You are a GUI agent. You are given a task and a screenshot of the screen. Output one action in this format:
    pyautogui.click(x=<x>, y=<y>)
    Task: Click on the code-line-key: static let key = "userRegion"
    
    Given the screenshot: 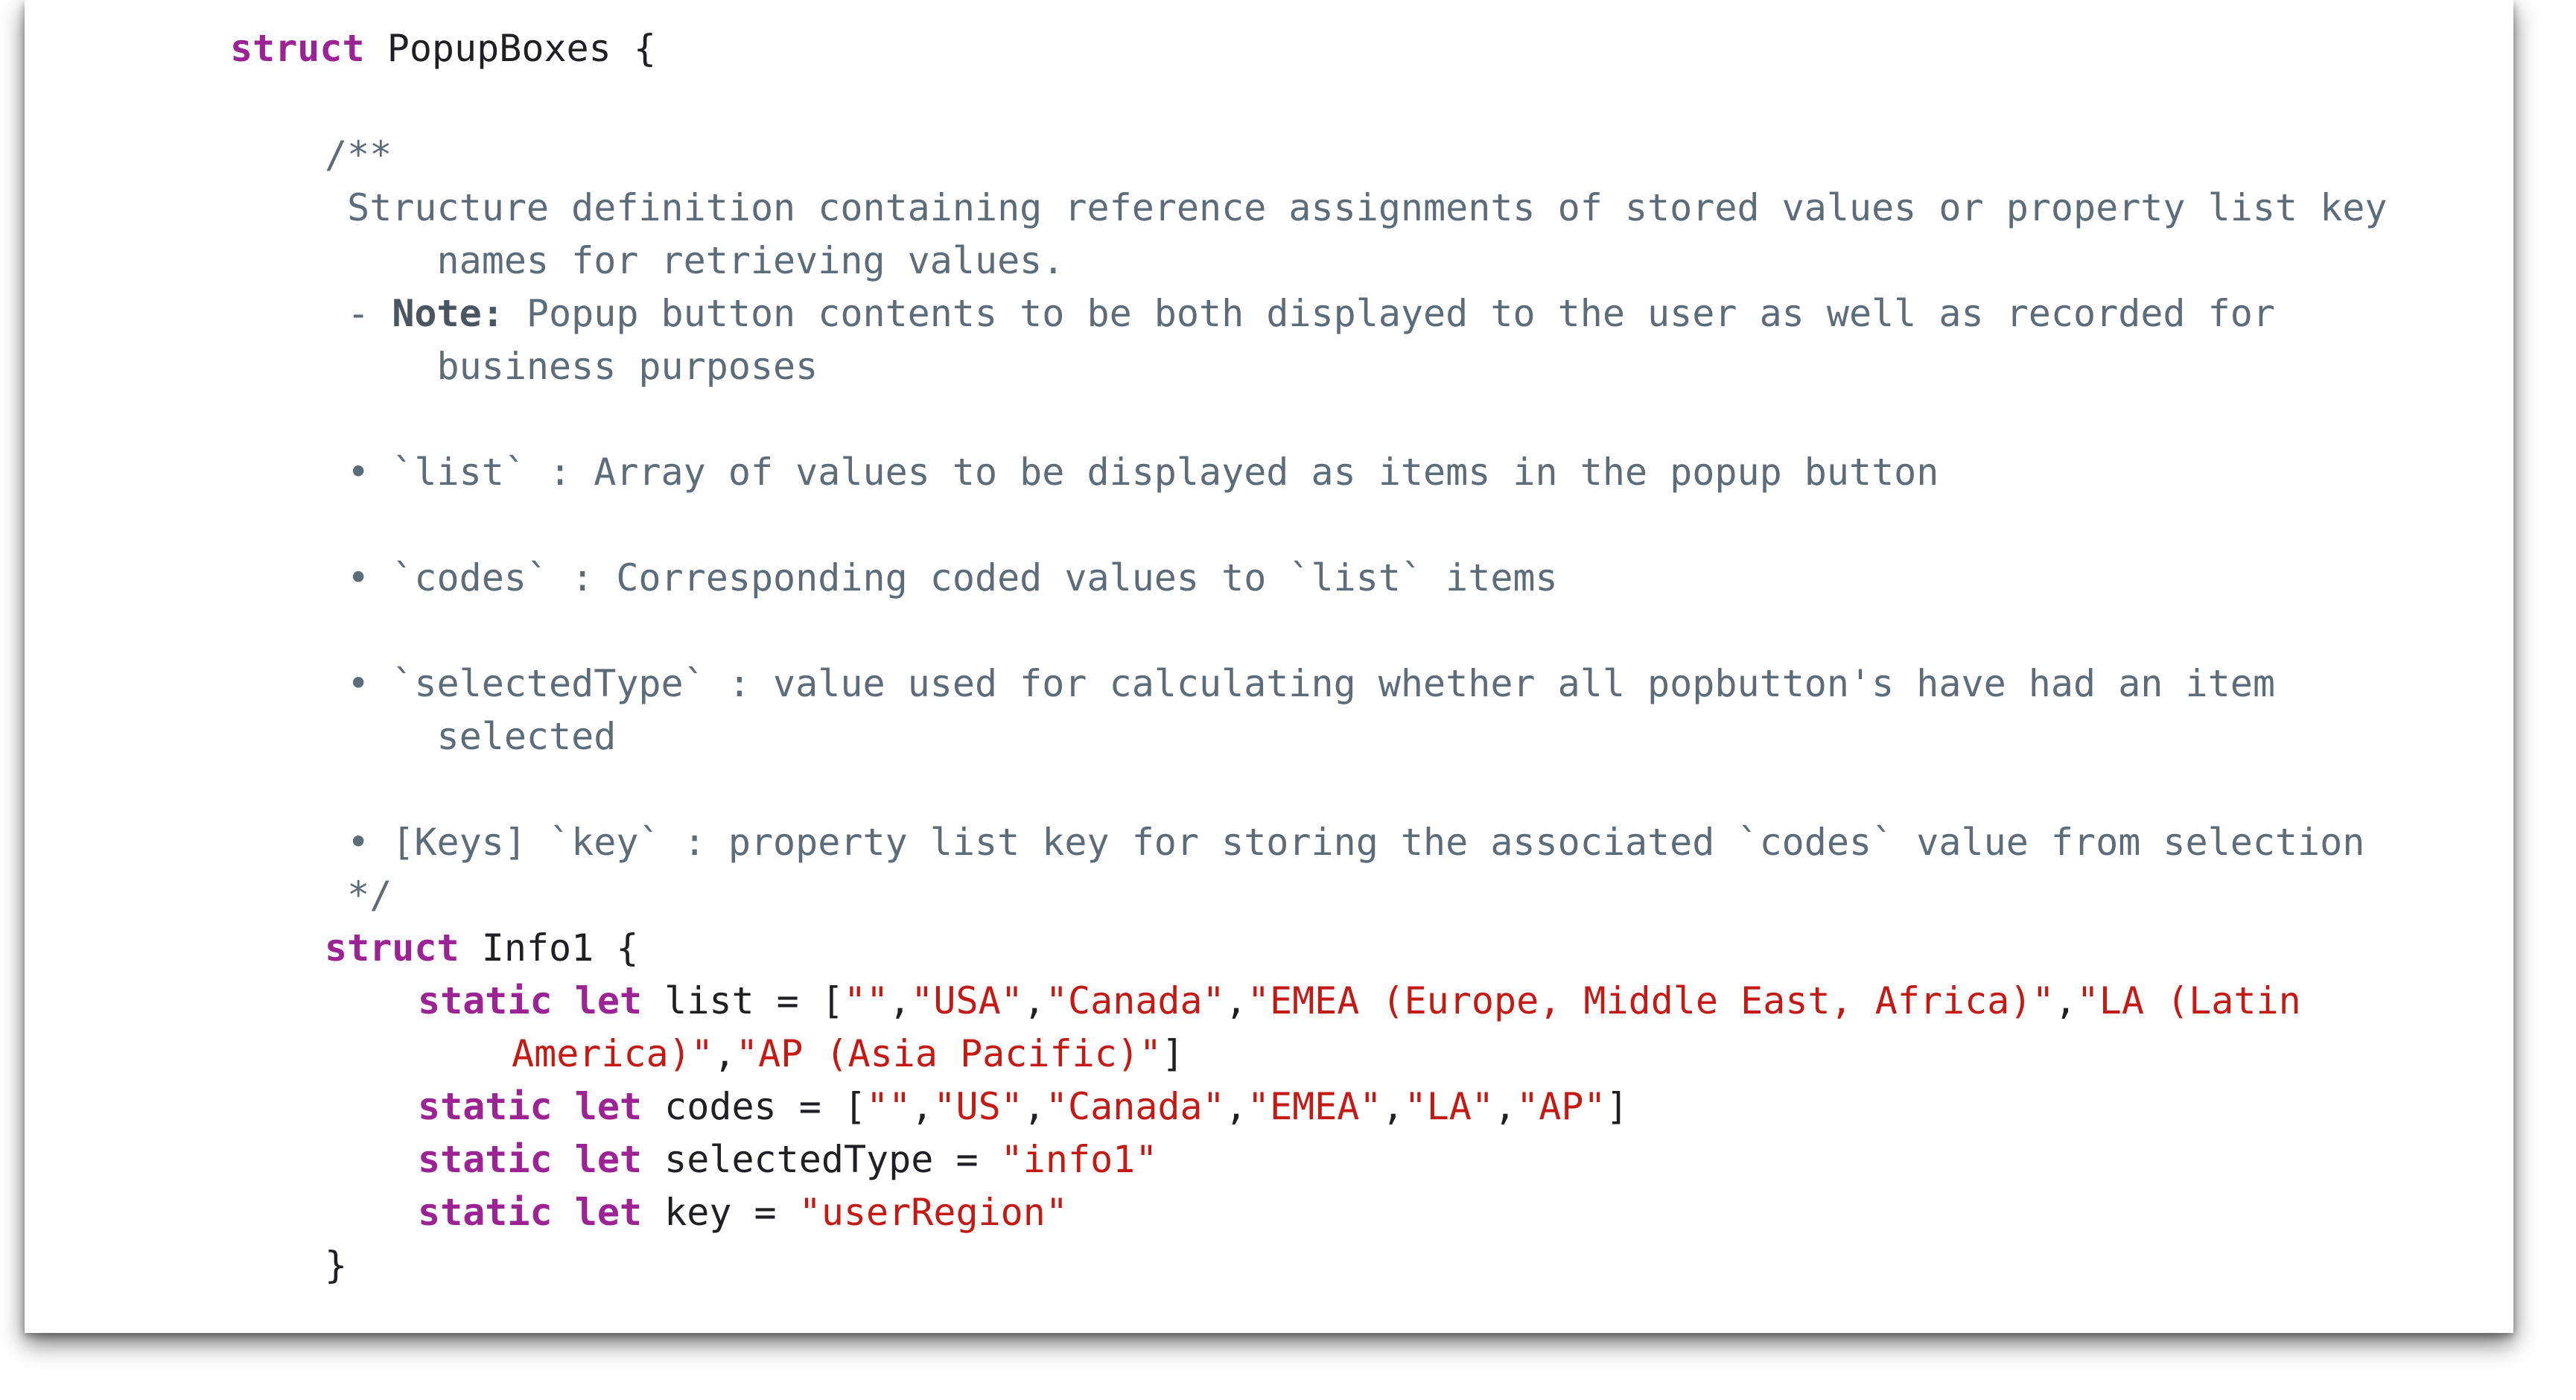 What is the action you would take?
    pyautogui.click(x=743, y=1212)
    